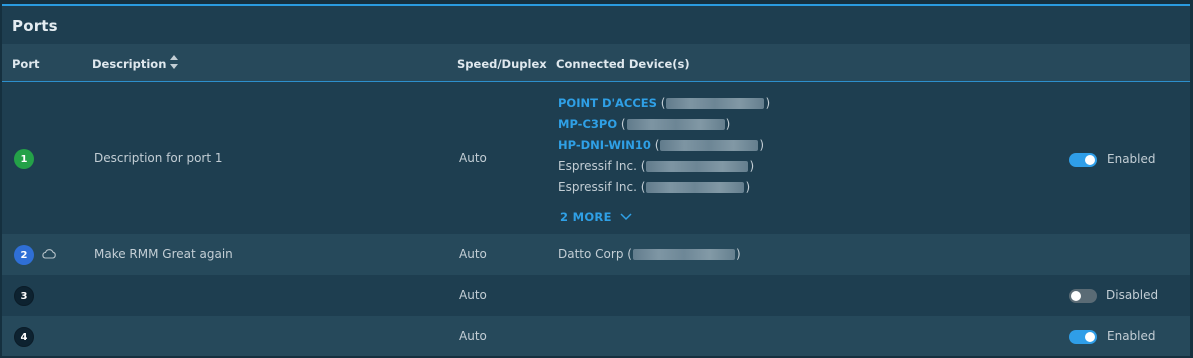 This screenshot has height=358, width=1193. Describe the element at coordinates (623, 64) in the screenshot. I see `column-header-devices: Connected Device(s)` at that location.